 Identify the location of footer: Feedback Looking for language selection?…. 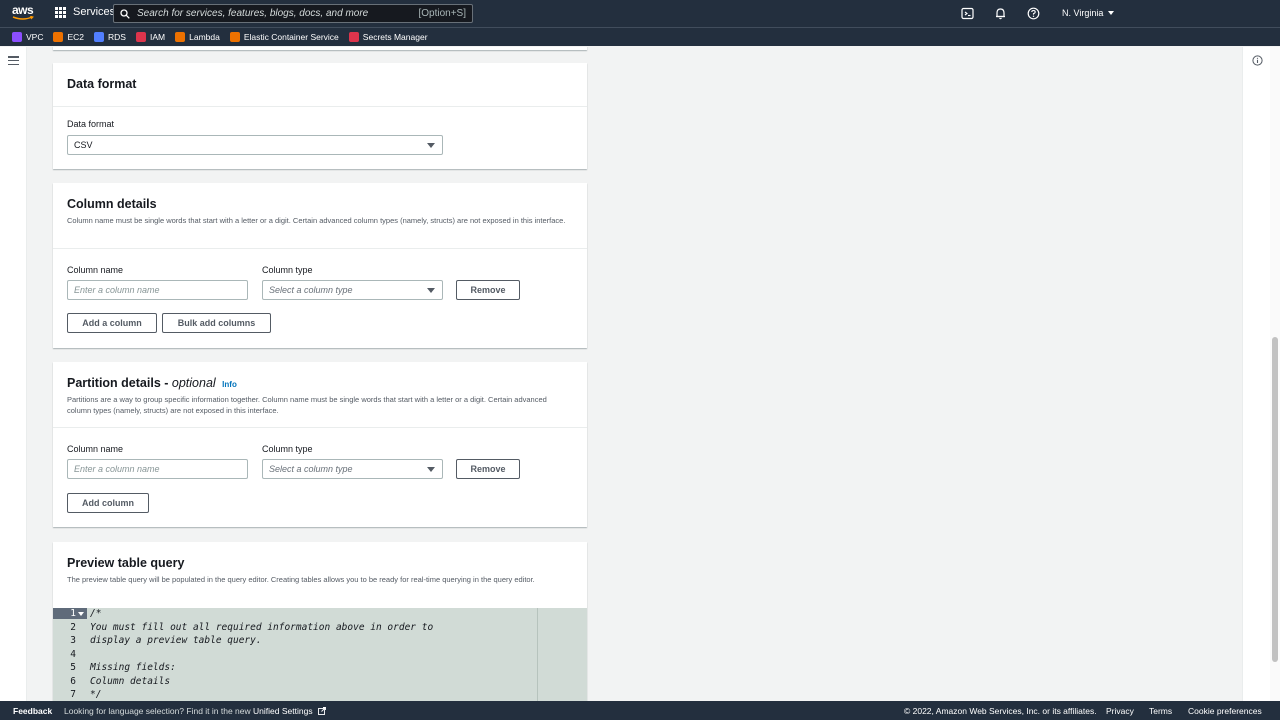
(640, 710).